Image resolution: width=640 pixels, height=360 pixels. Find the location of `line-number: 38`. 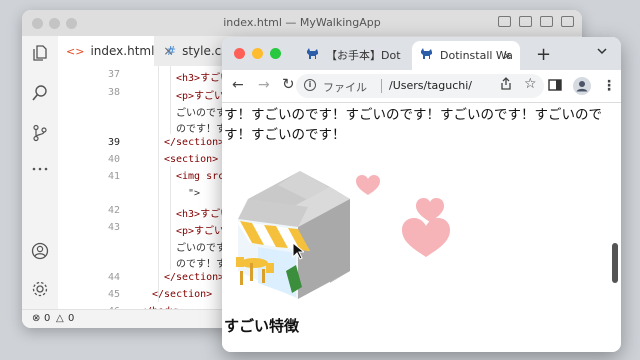

line-number: 38 is located at coordinates (113, 92).